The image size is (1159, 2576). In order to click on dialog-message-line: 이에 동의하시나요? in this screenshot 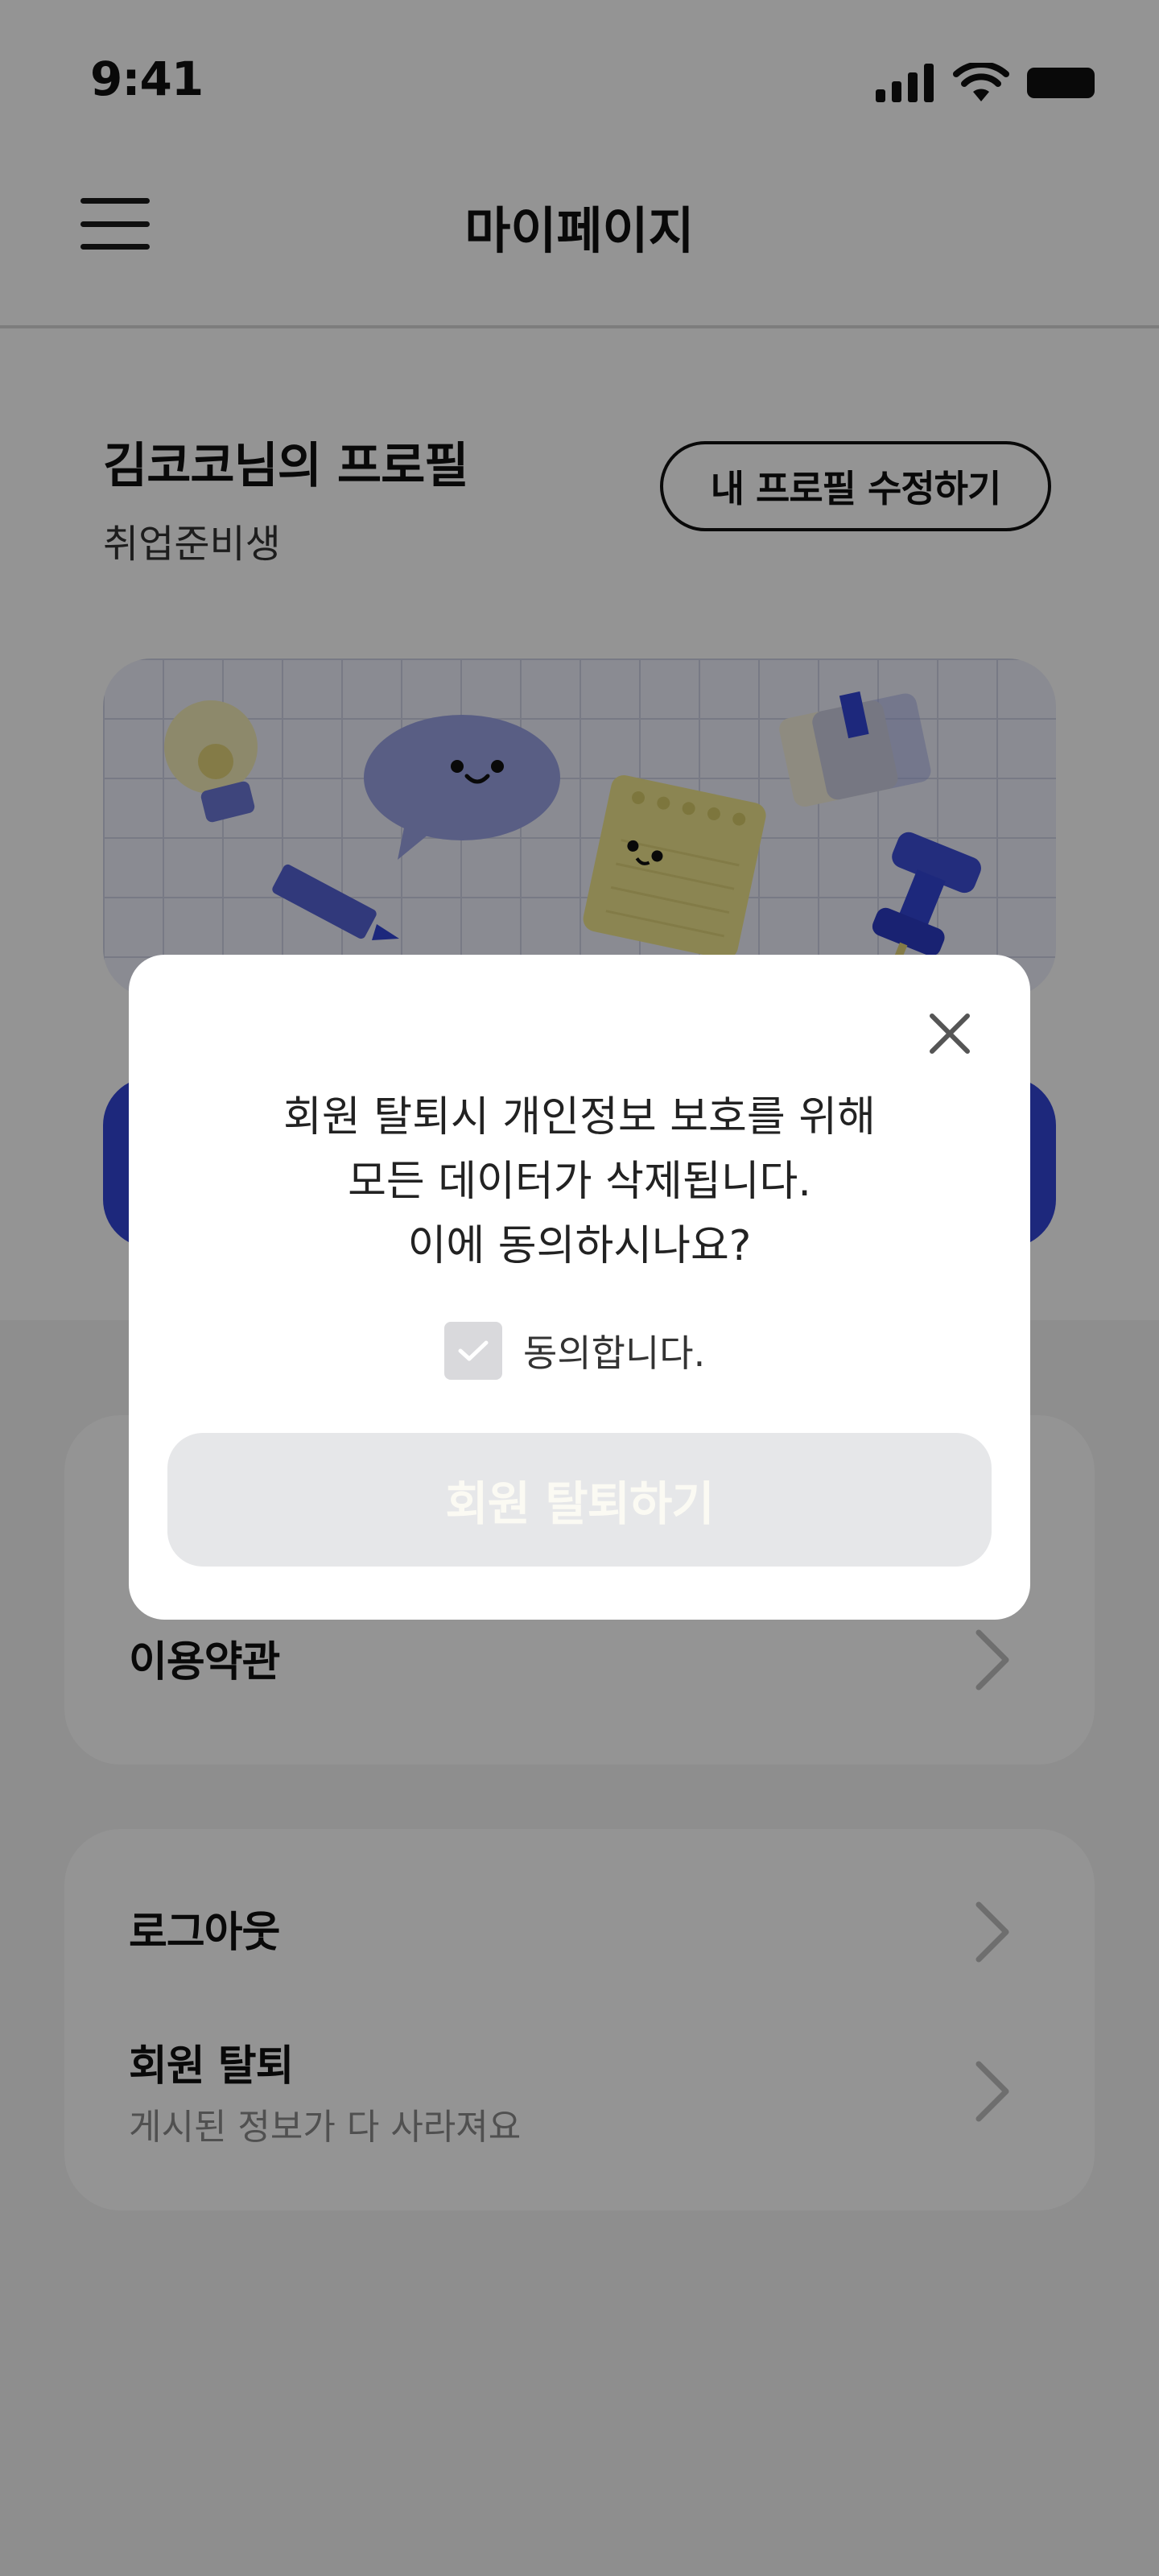, I will do `click(579, 1246)`.